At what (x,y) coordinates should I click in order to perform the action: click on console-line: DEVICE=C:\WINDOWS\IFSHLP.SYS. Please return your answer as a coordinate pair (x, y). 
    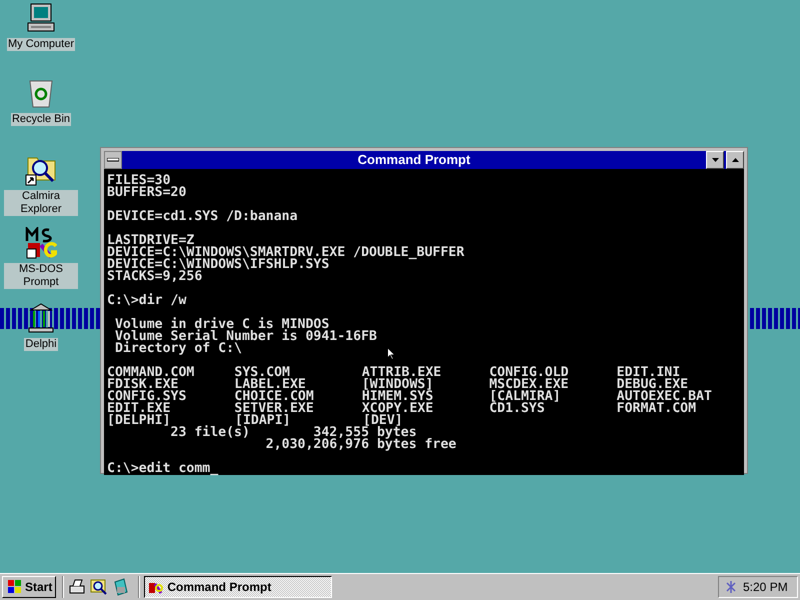
    Looking at the image, I should click on (218, 265).